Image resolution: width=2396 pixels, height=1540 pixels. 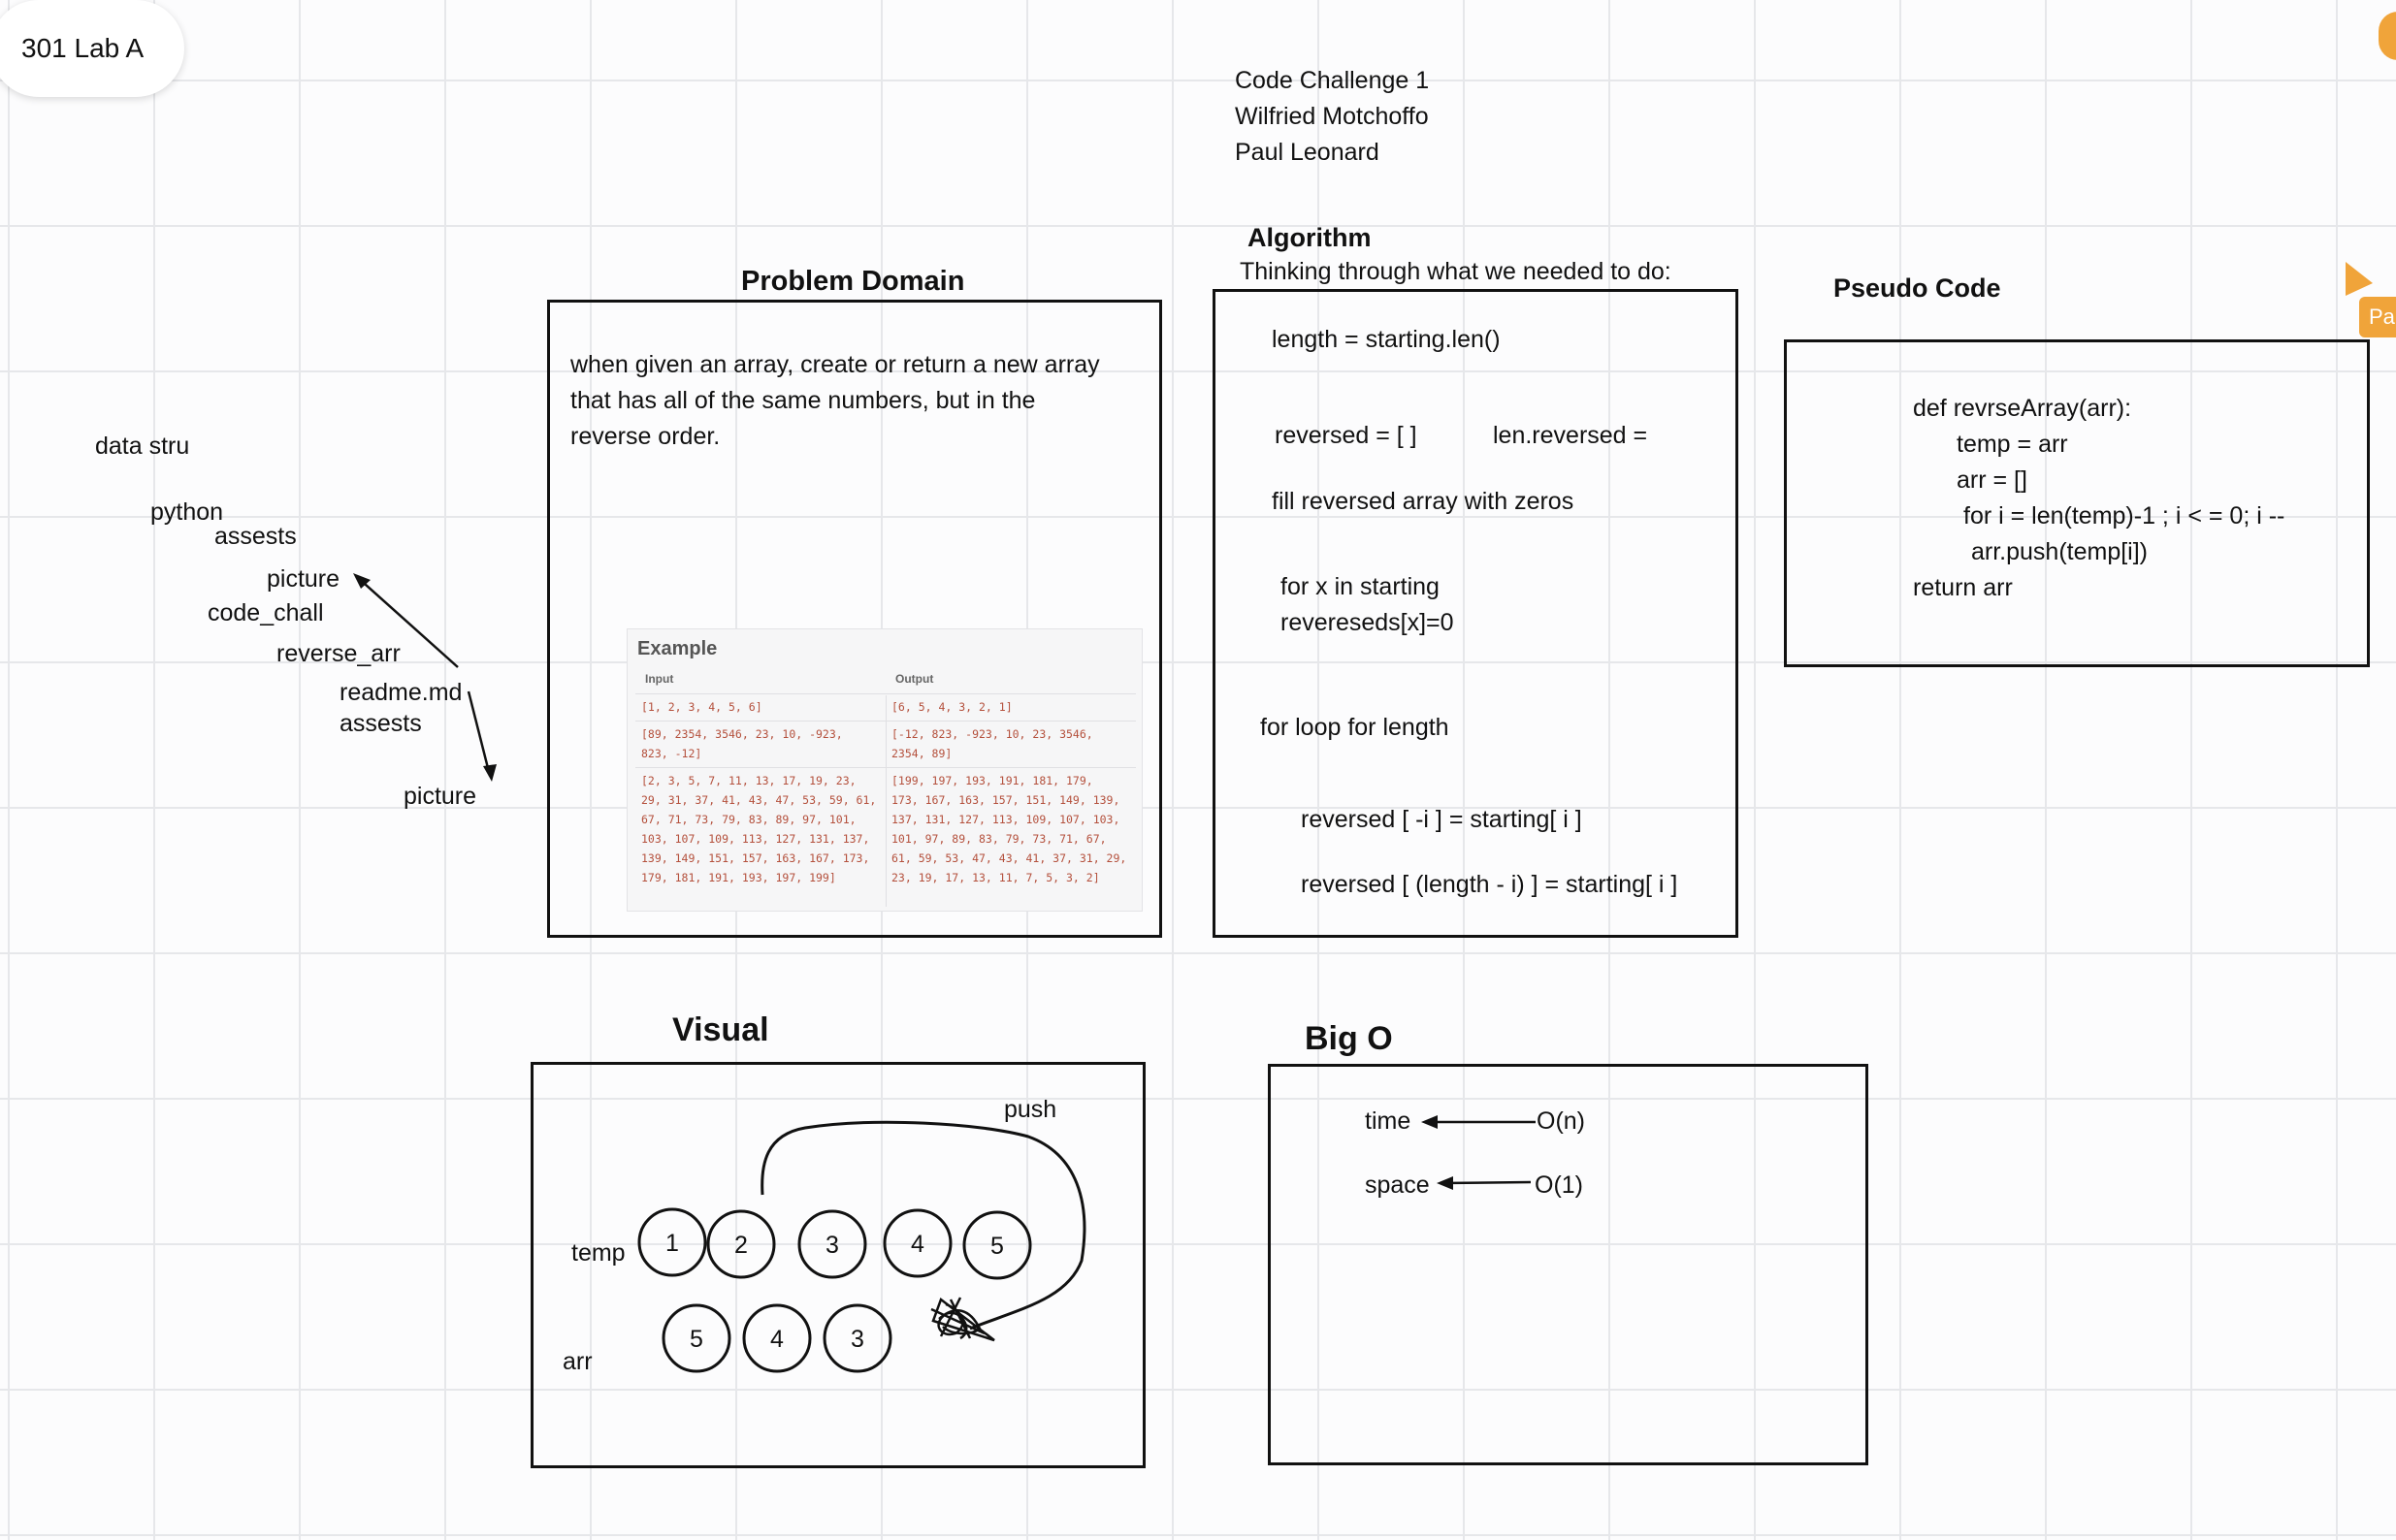 What do you see at coordinates (1487, 1182) in the screenshot?
I see `space-arrow` at bounding box center [1487, 1182].